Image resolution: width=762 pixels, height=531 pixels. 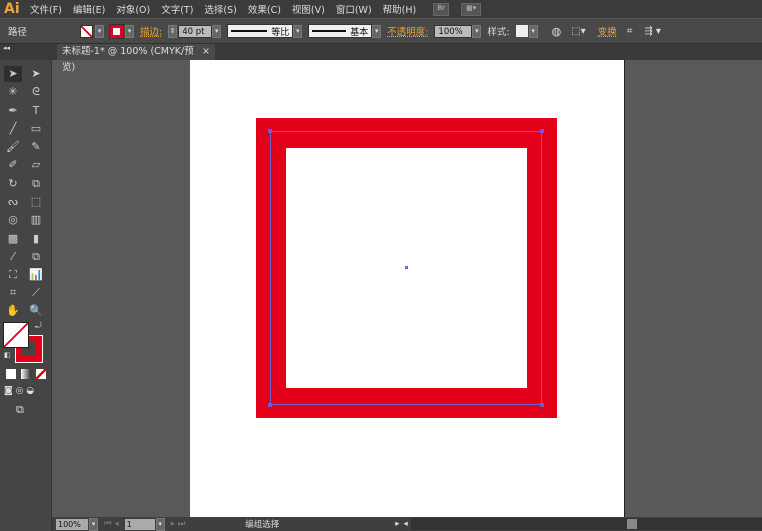 I want to click on transform-label: 变换, so click(x=607, y=31).